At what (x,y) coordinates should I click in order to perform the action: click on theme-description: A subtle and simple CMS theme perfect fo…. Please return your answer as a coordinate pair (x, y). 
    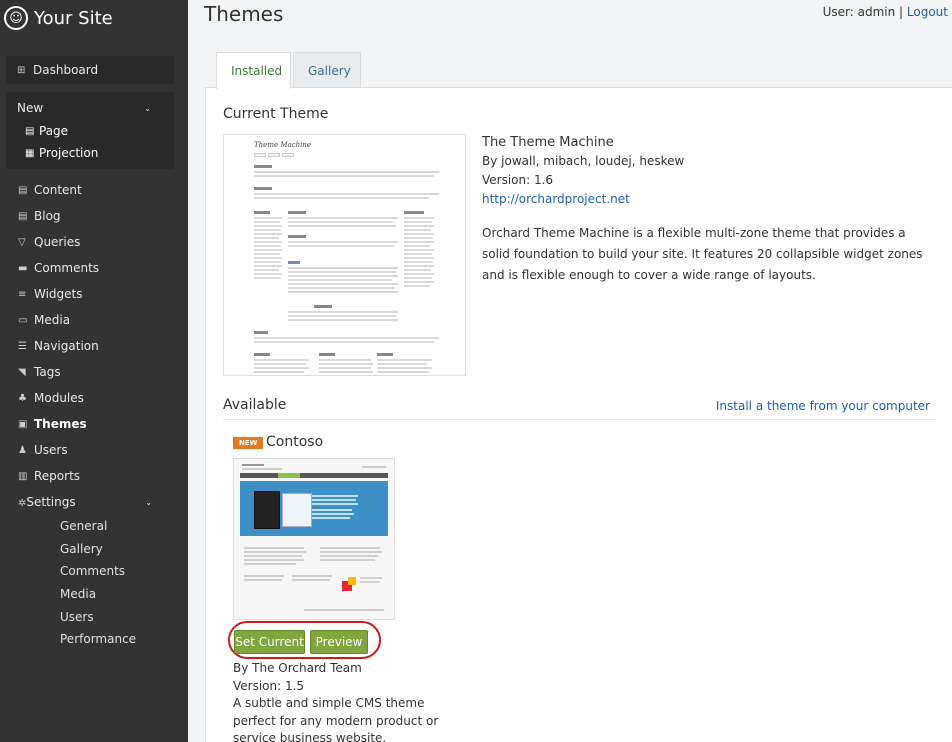
    Looking at the image, I should click on (336, 719).